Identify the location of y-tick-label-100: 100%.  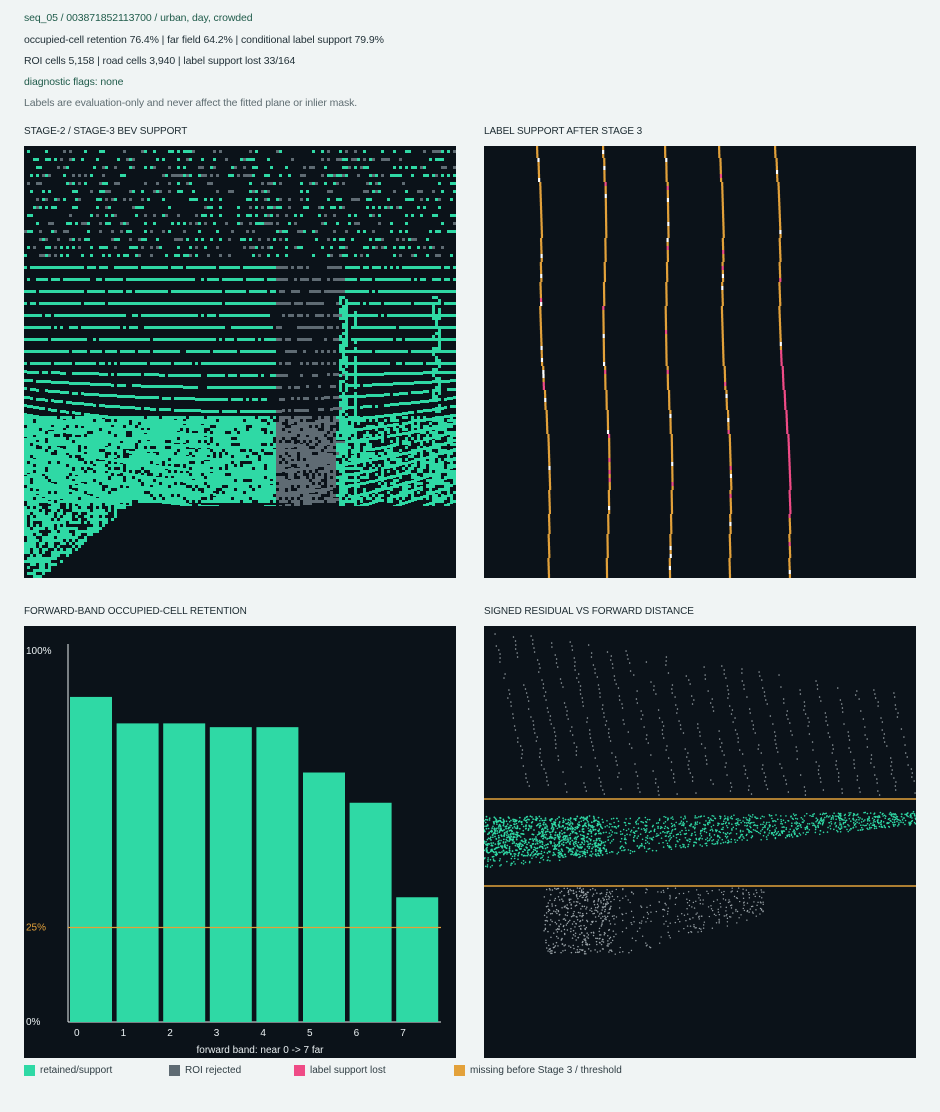
(39, 651).